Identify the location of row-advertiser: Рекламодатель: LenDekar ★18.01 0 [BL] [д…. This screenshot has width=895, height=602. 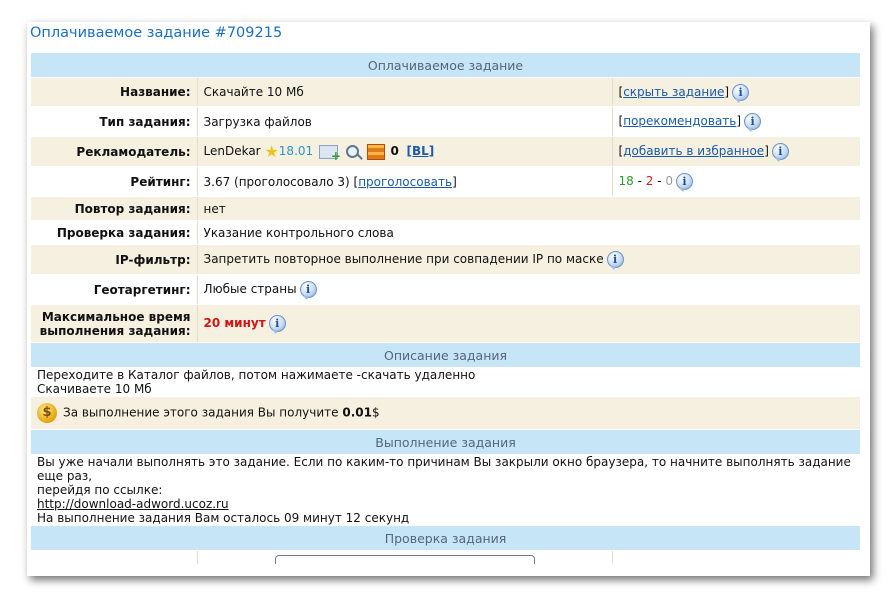
(446, 151).